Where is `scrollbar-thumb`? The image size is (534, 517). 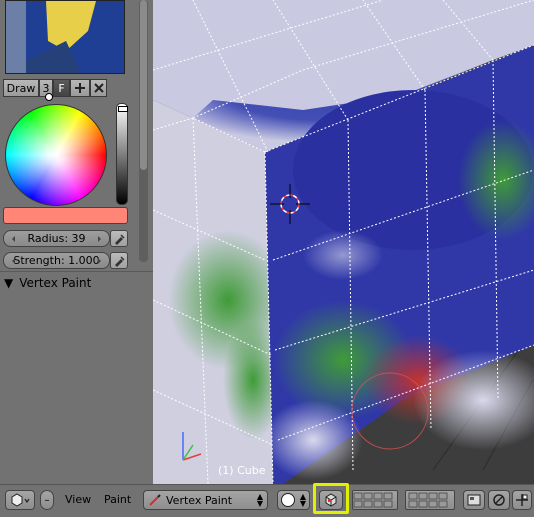
scrollbar-thumb is located at coordinates (143, 85).